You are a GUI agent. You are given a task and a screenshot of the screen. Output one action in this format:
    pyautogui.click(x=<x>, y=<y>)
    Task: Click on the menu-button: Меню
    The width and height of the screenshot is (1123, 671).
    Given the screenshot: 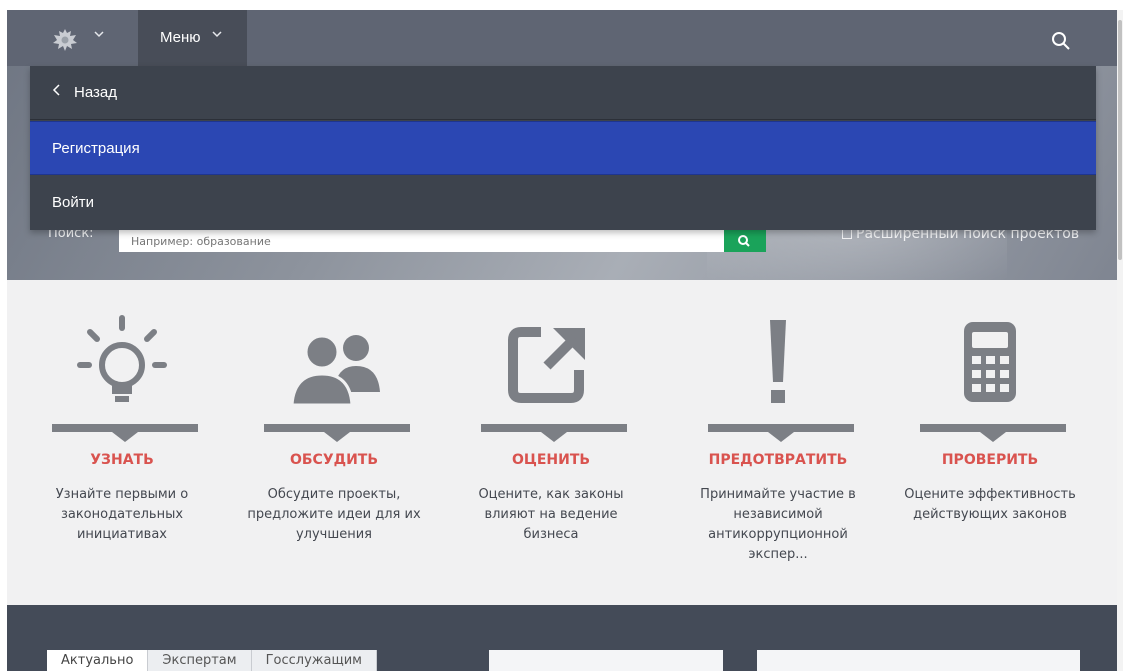 What is the action you would take?
    pyautogui.click(x=192, y=38)
    